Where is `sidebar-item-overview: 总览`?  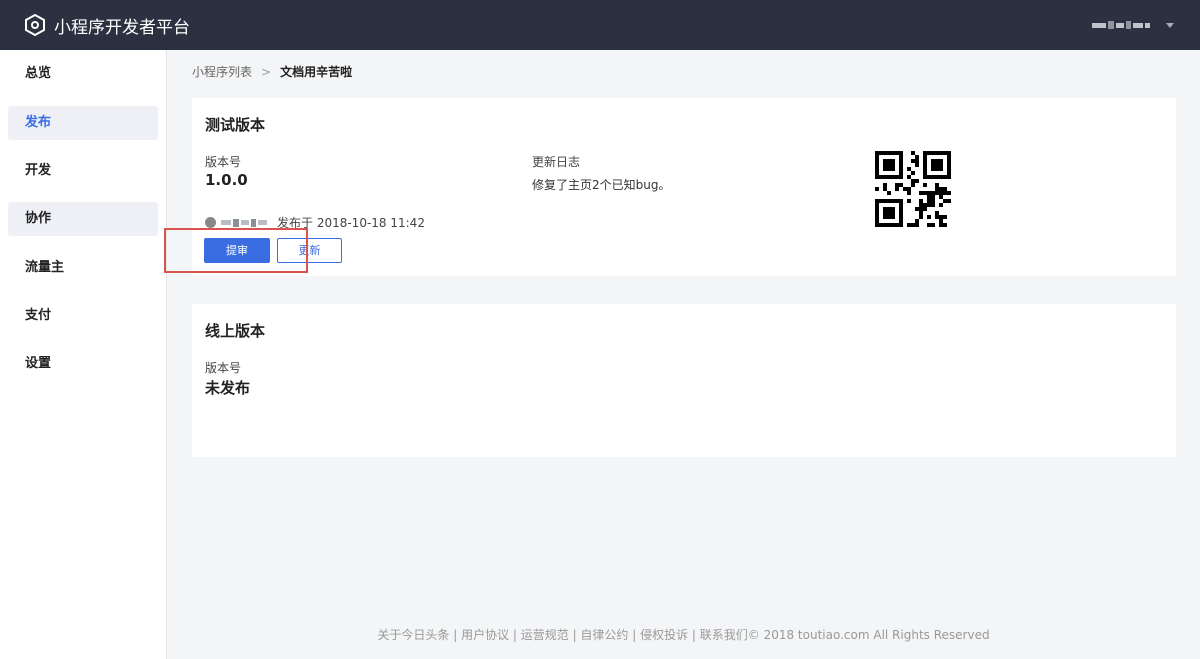
sidebar-item-overview: 总览 is located at coordinates (83, 74).